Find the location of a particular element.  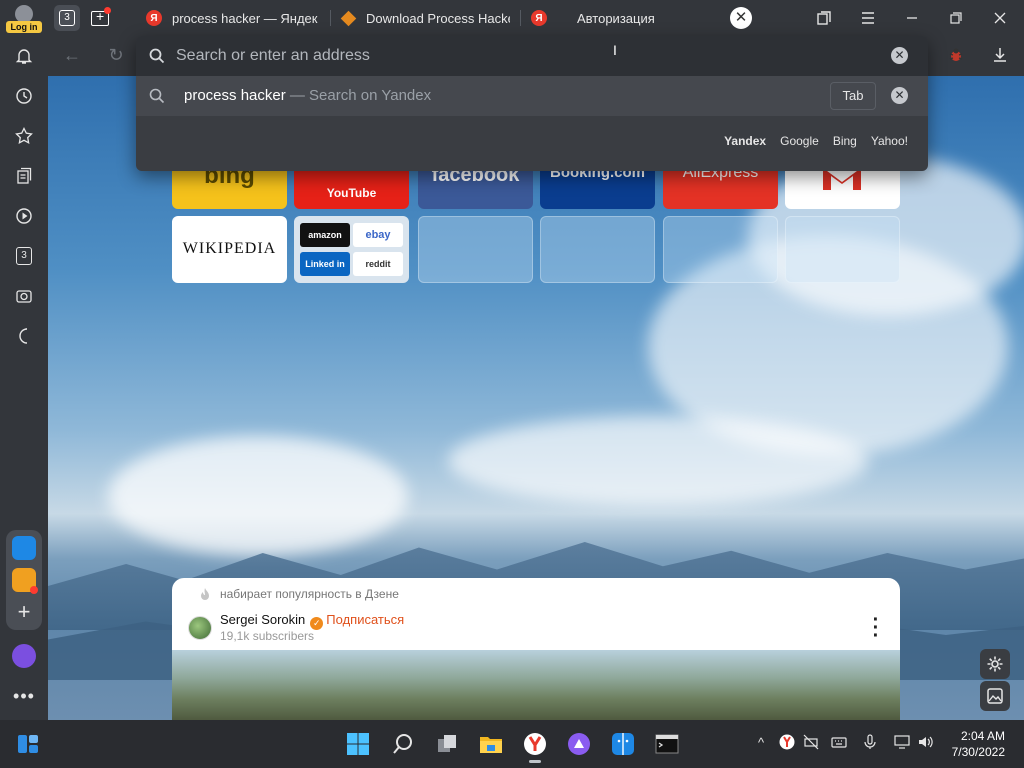

alice-taskbar-icon is located at coordinates (579, 744).